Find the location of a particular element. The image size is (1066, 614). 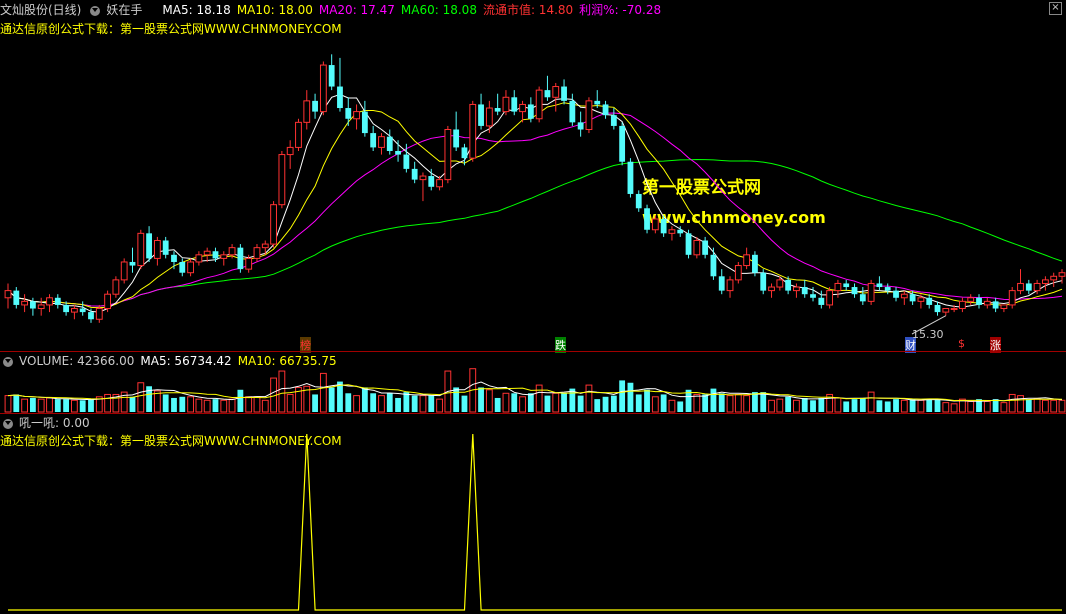

volume-chart is located at coordinates (535, 390).